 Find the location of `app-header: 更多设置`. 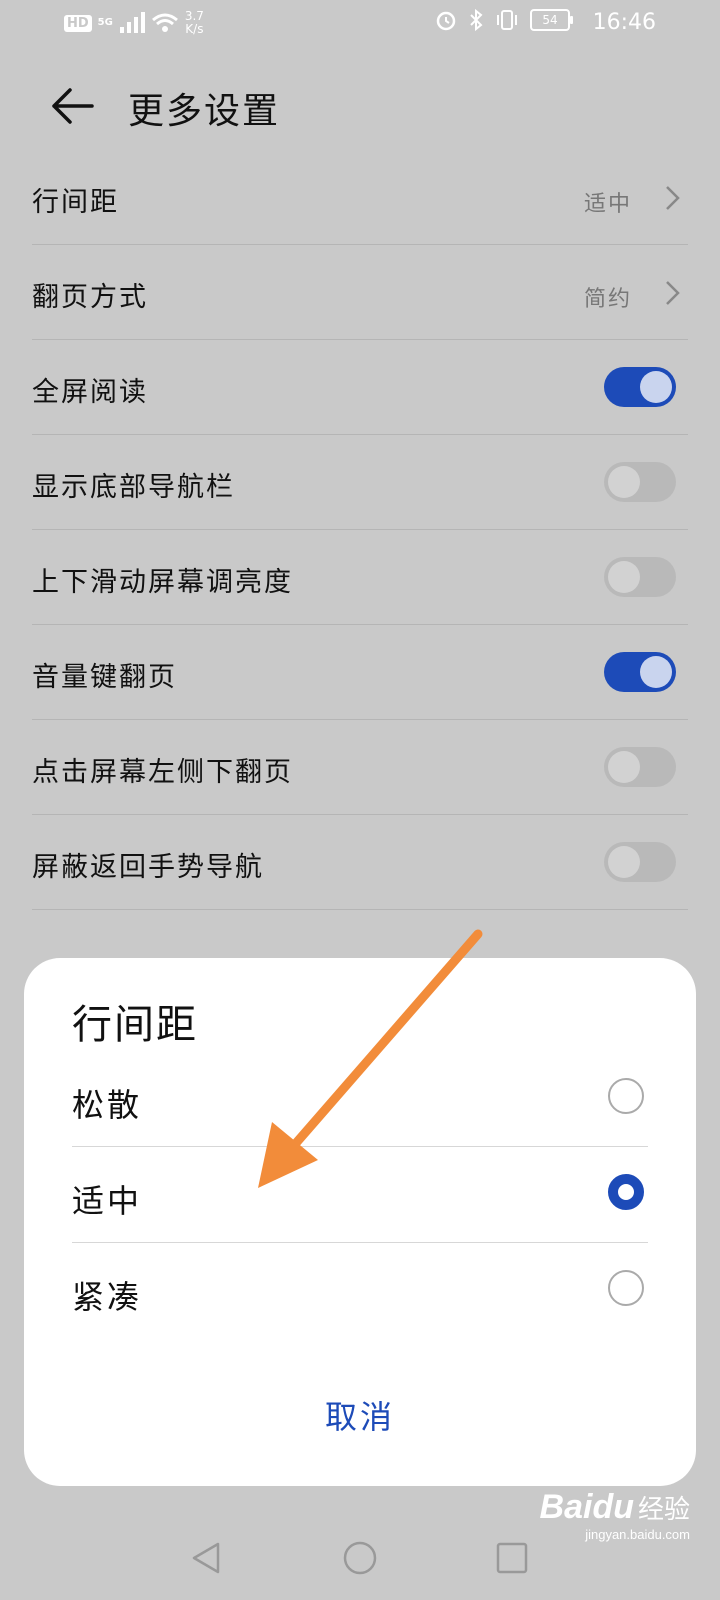

app-header: 更多设置 is located at coordinates (360, 105).